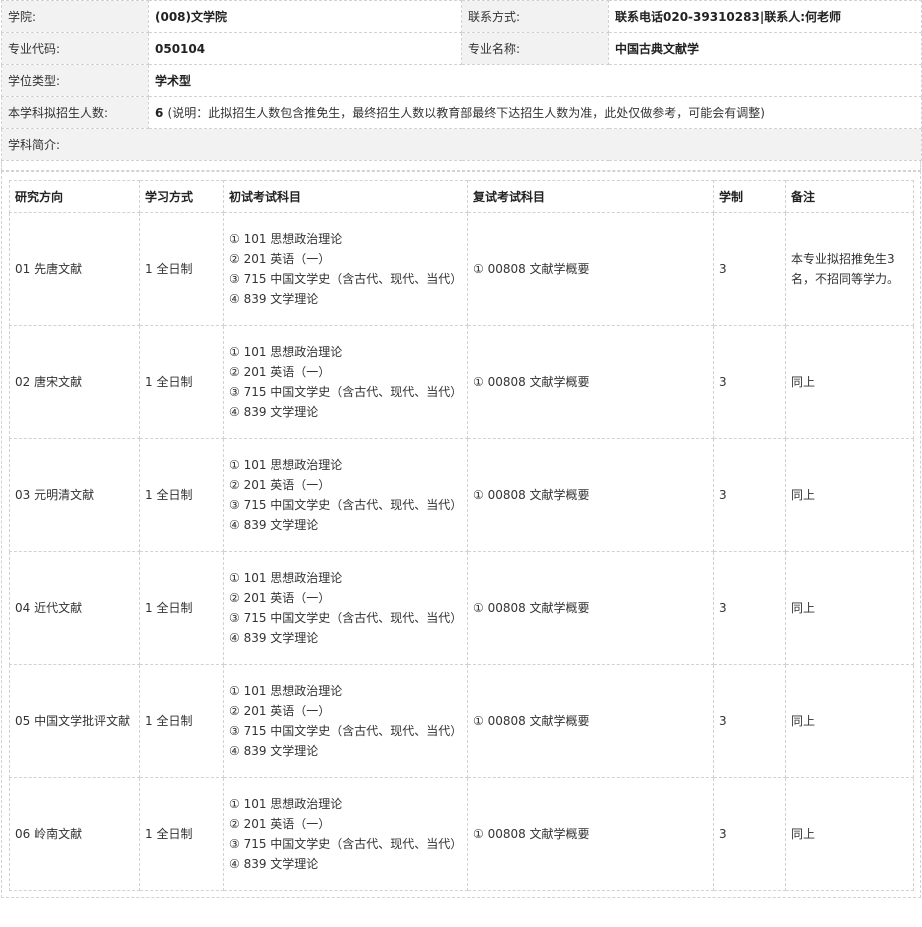 This screenshot has height=927, width=922. I want to click on major-code-label: 专业代码:, so click(75, 48).